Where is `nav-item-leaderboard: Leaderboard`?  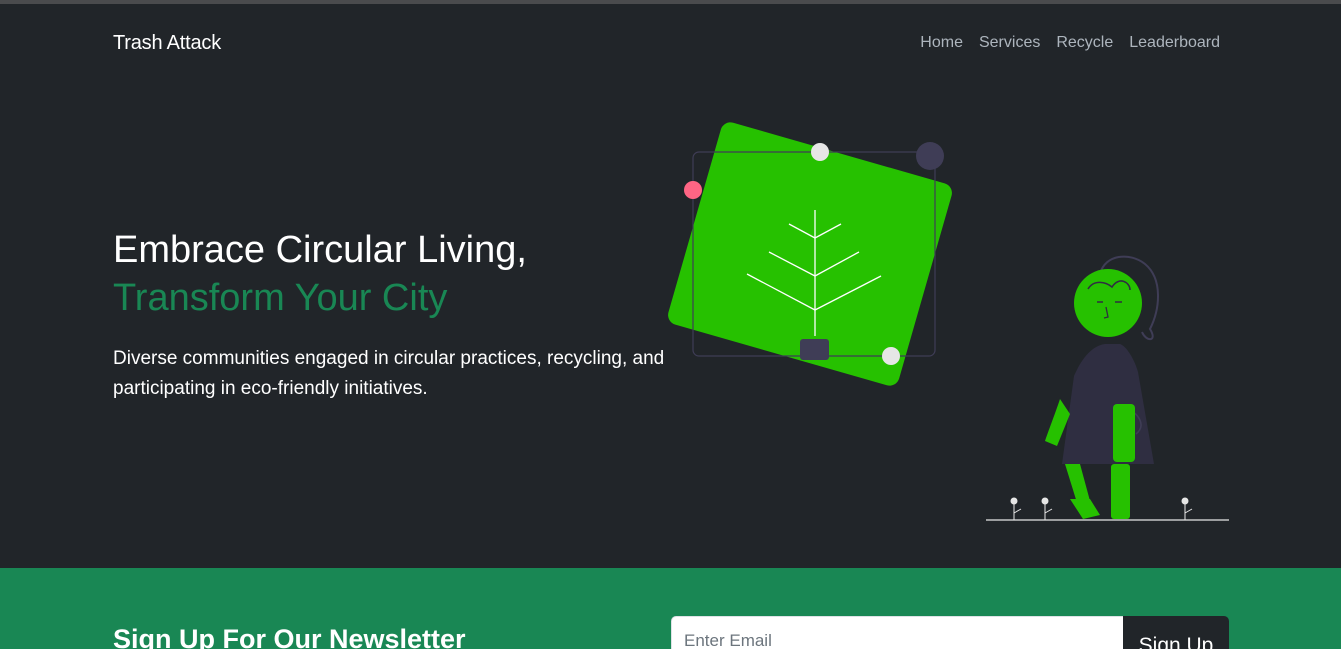
nav-item-leaderboard: Leaderboard is located at coordinates (1174, 43).